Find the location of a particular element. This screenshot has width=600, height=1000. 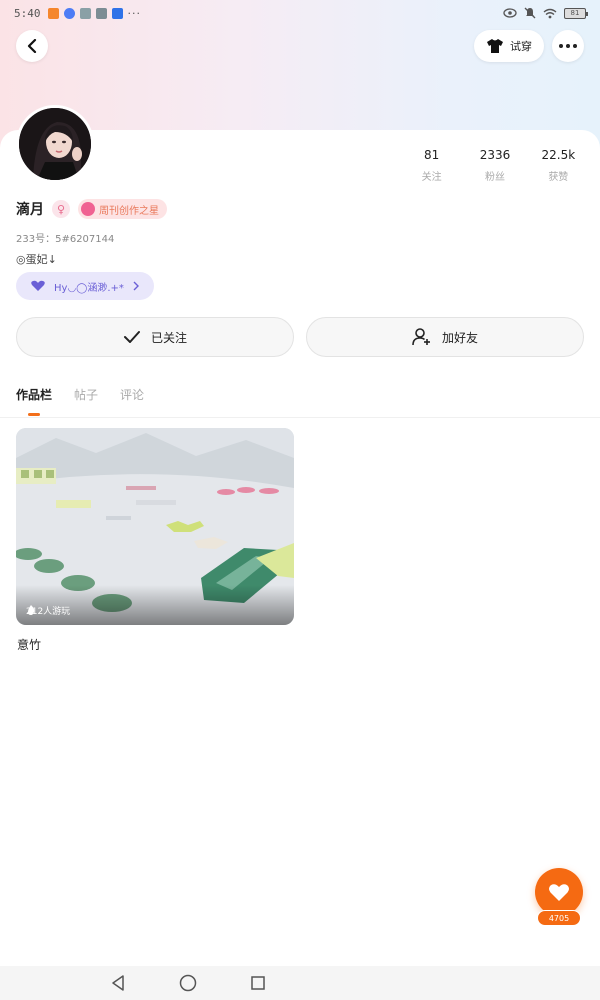

creator-star-badge: 周刊创作之星 is located at coordinates (122, 209).